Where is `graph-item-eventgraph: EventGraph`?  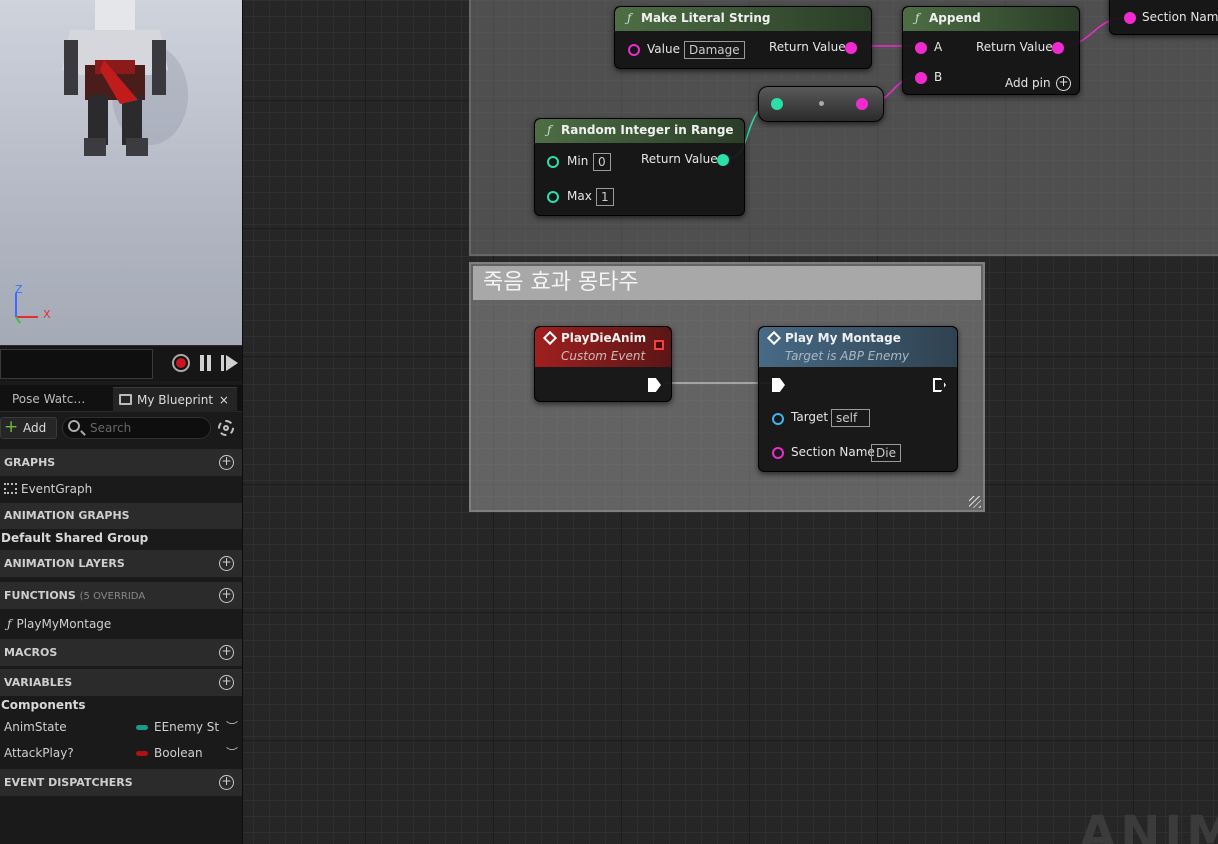
graph-item-eventgraph: EventGraph is located at coordinates (121, 489).